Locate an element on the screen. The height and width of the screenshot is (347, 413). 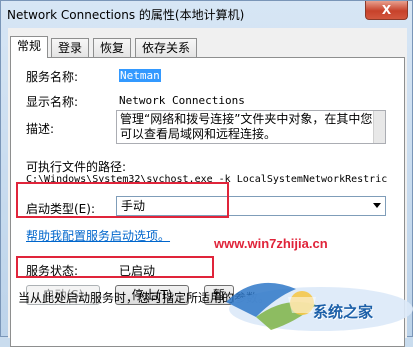
description-textbox: 管理“网络和拨号连接”文件夹中对象，在其中您可以查看局域网和远程连接。 is located at coordinates (251, 127).